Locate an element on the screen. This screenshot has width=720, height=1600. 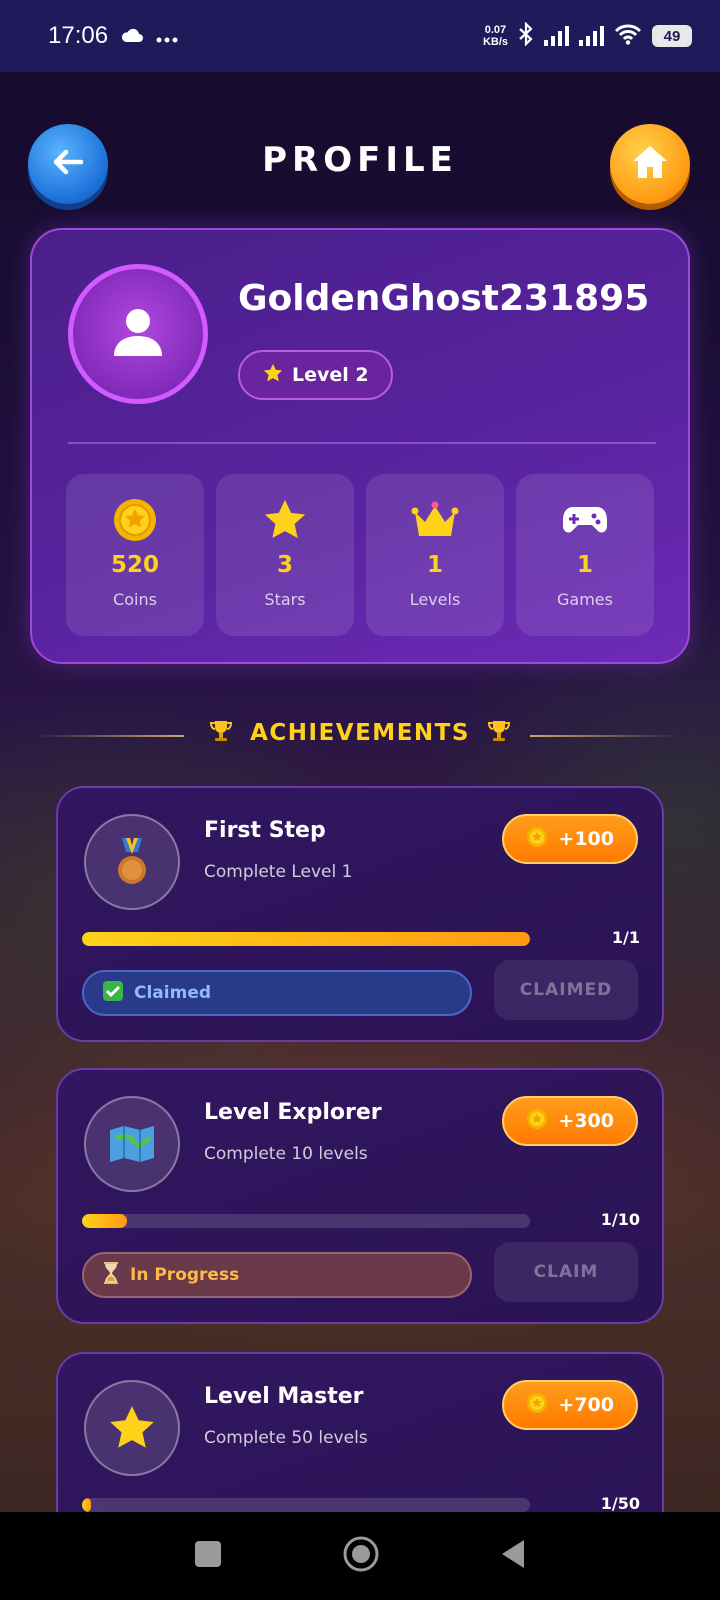
achievement-description: Complete 50 levels is located at coordinates (286, 1438).